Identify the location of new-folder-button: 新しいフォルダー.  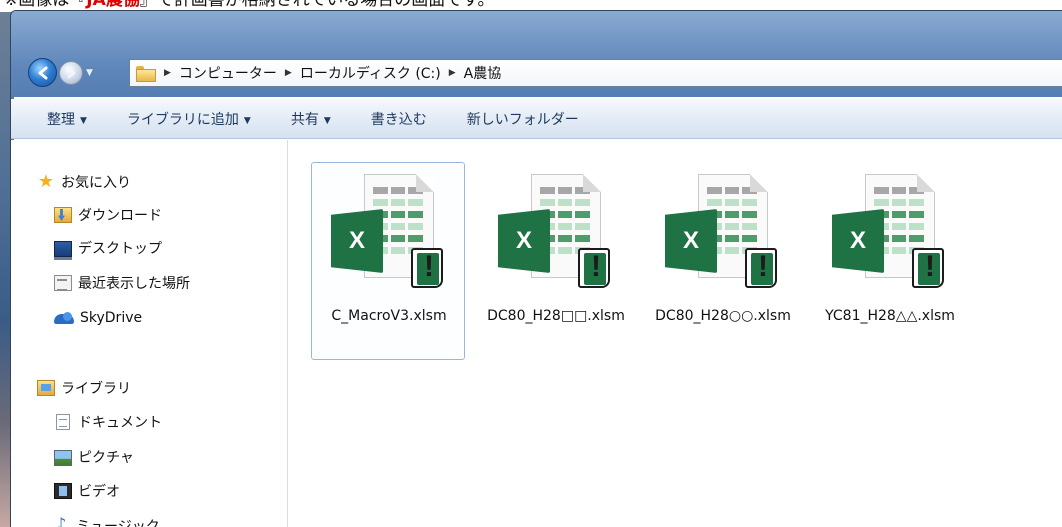
(523, 119).